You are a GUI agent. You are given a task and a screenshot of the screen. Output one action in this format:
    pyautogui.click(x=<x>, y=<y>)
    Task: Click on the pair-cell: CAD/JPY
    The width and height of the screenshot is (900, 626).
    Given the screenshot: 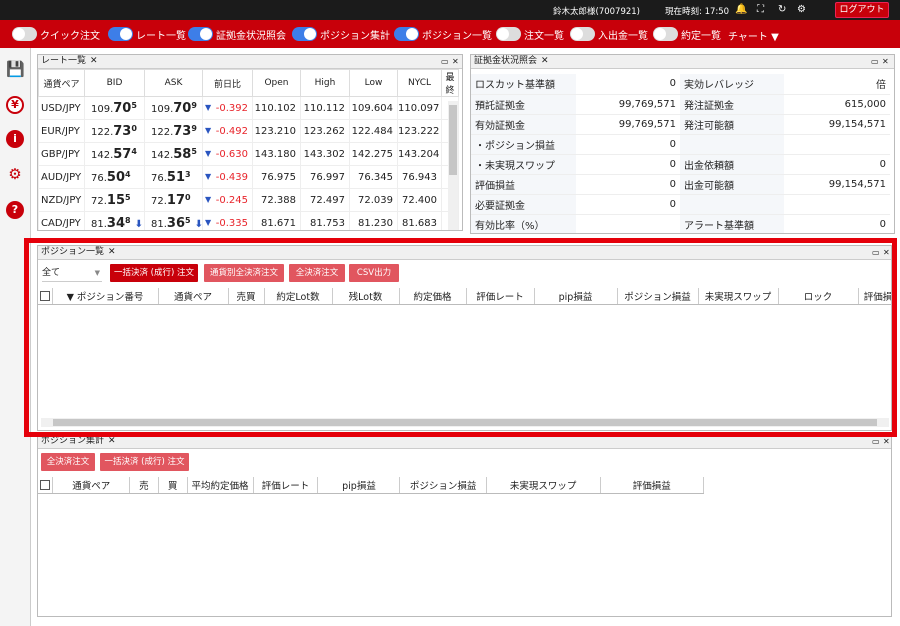 What is the action you would take?
    pyautogui.click(x=61, y=220)
    